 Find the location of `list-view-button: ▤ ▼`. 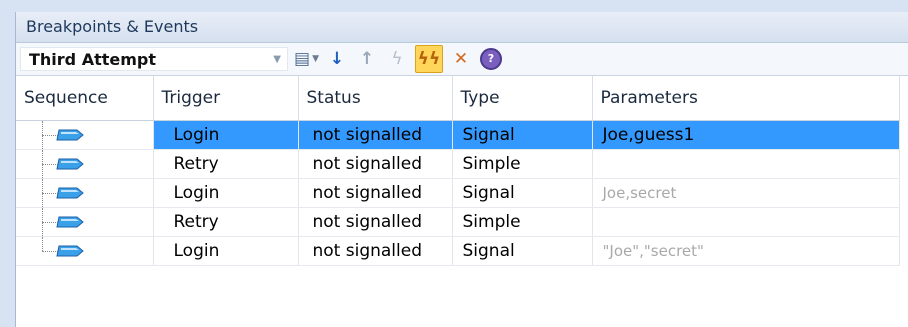

list-view-button: ▤ ▼ is located at coordinates (306, 59).